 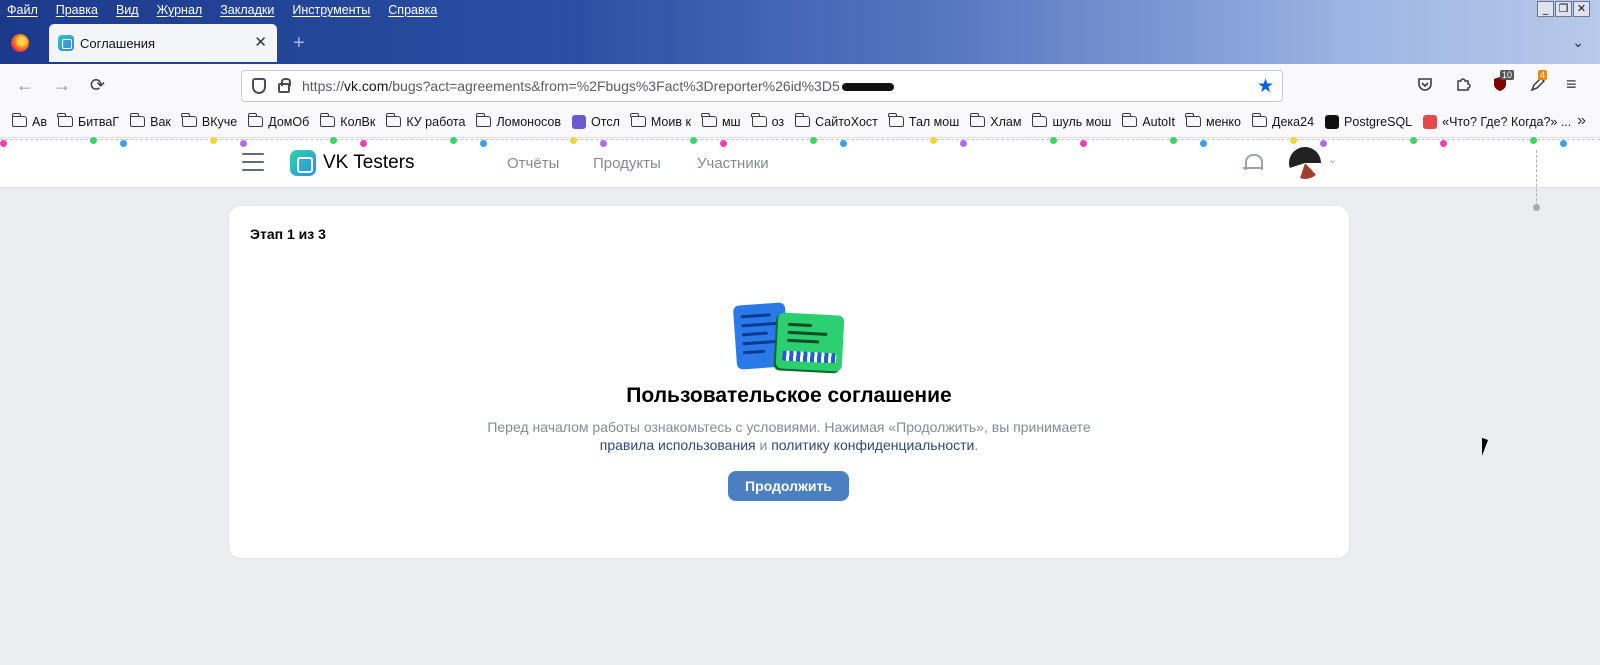 I want to click on privacy-policy-link: политику конфиденциальности, so click(x=872, y=445).